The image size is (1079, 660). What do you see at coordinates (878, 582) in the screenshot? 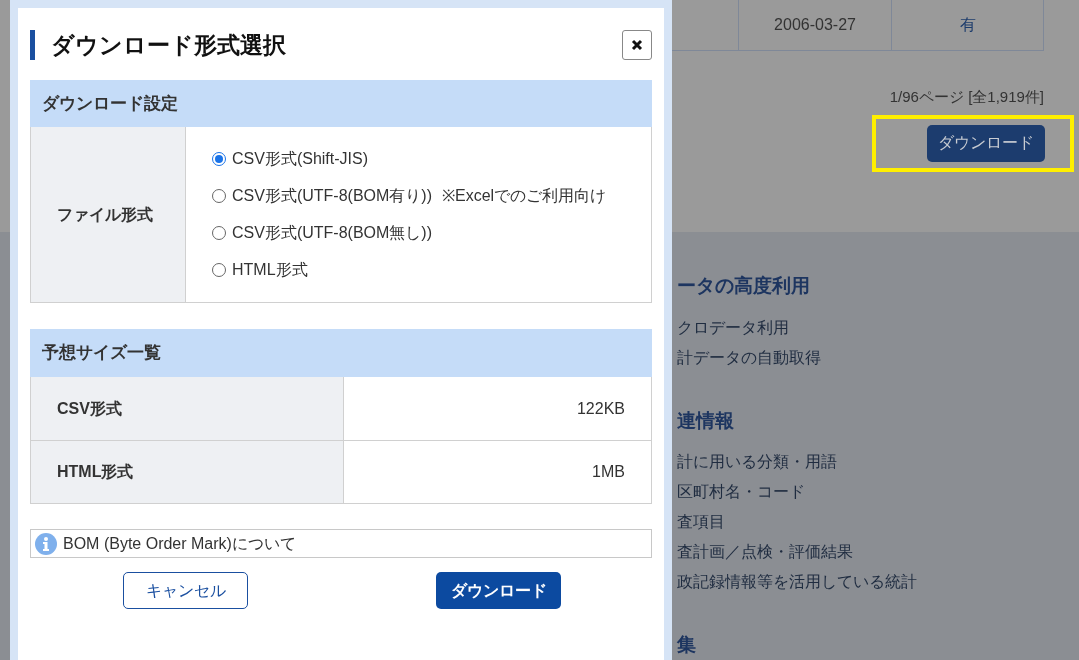
I see `sidebar-link: 政記録情報等を活用している統計` at bounding box center [878, 582].